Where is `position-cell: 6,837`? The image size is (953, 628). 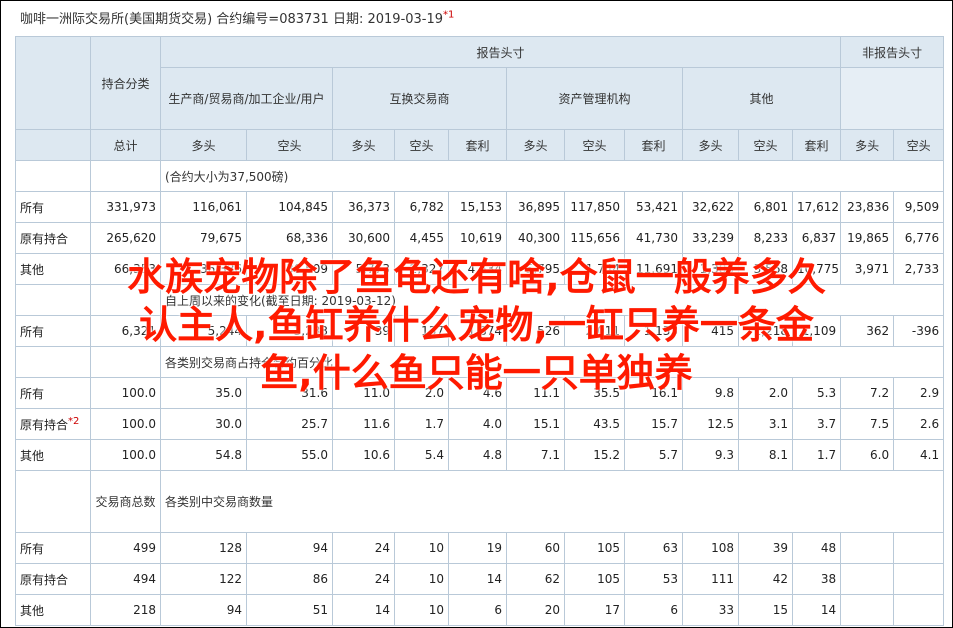
position-cell: 6,837 is located at coordinates (816, 238).